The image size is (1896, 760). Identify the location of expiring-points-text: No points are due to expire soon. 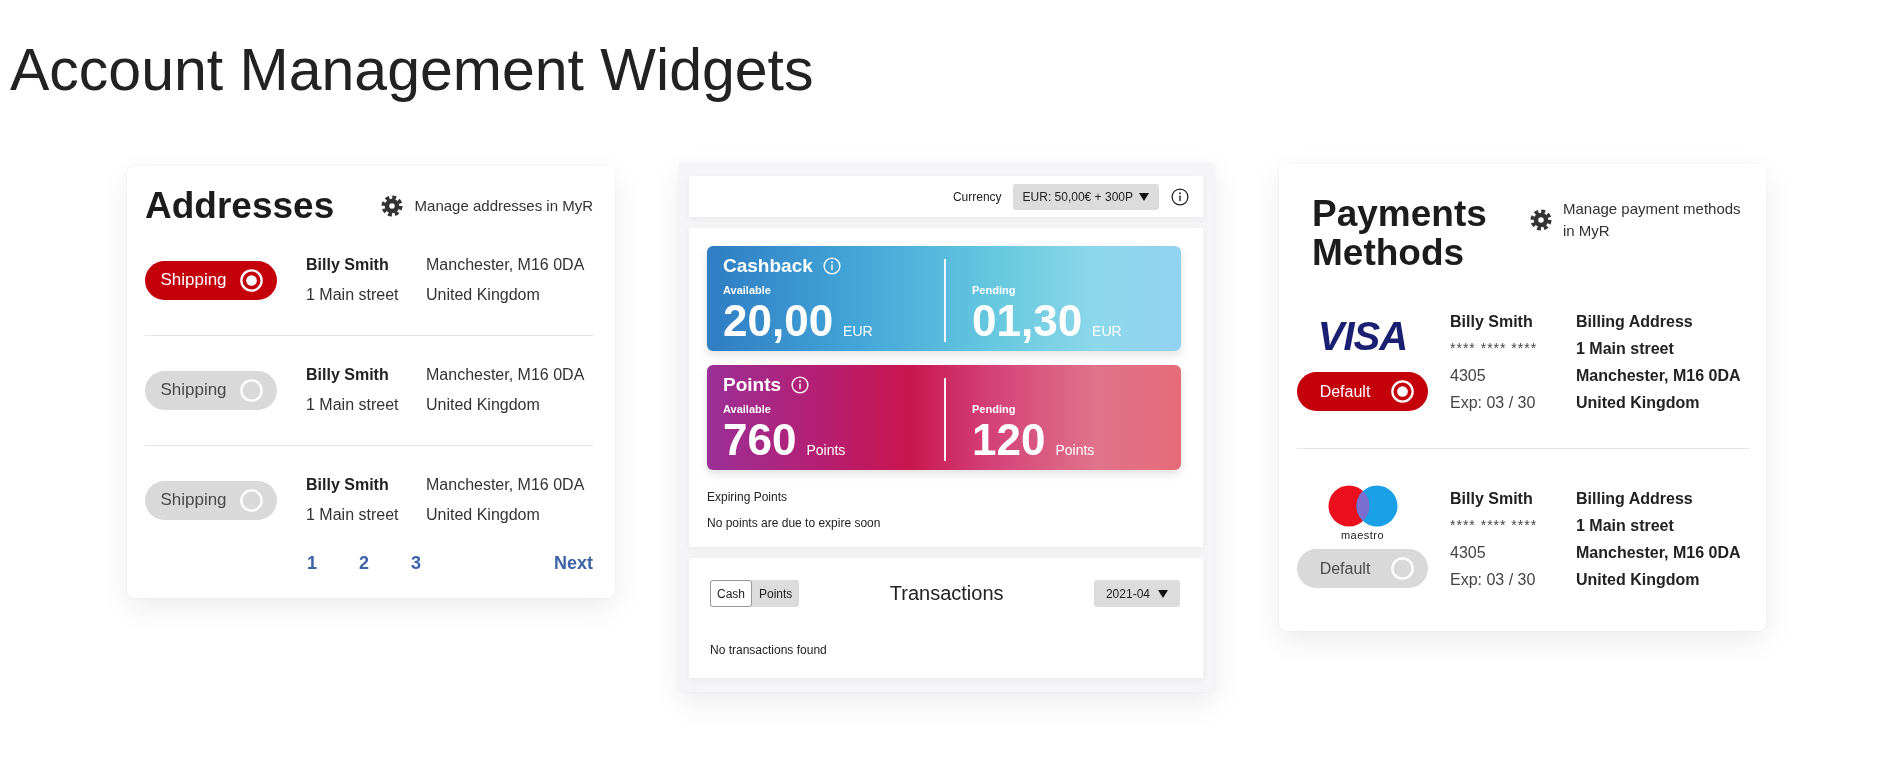
(794, 523).